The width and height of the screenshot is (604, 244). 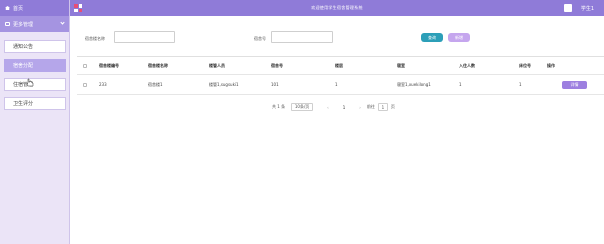 What do you see at coordinates (551, 65) in the screenshot?
I see `column-header: 操作` at bounding box center [551, 65].